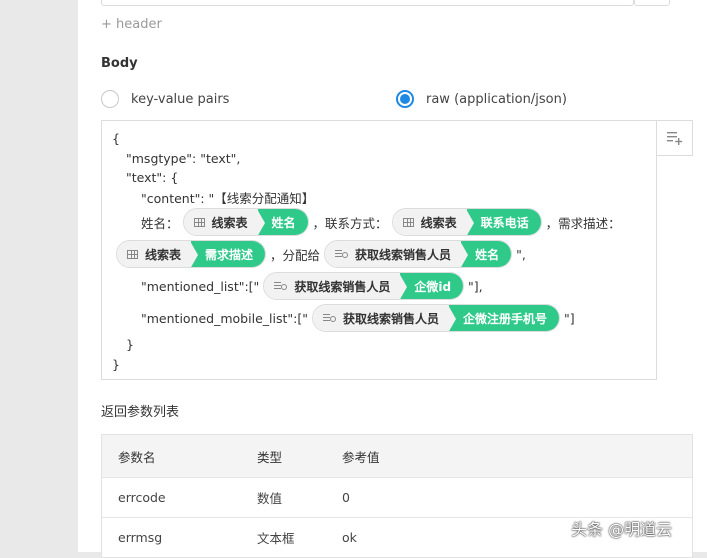  I want to click on table-header-row: 参数名 类型 参考值, so click(397, 456).